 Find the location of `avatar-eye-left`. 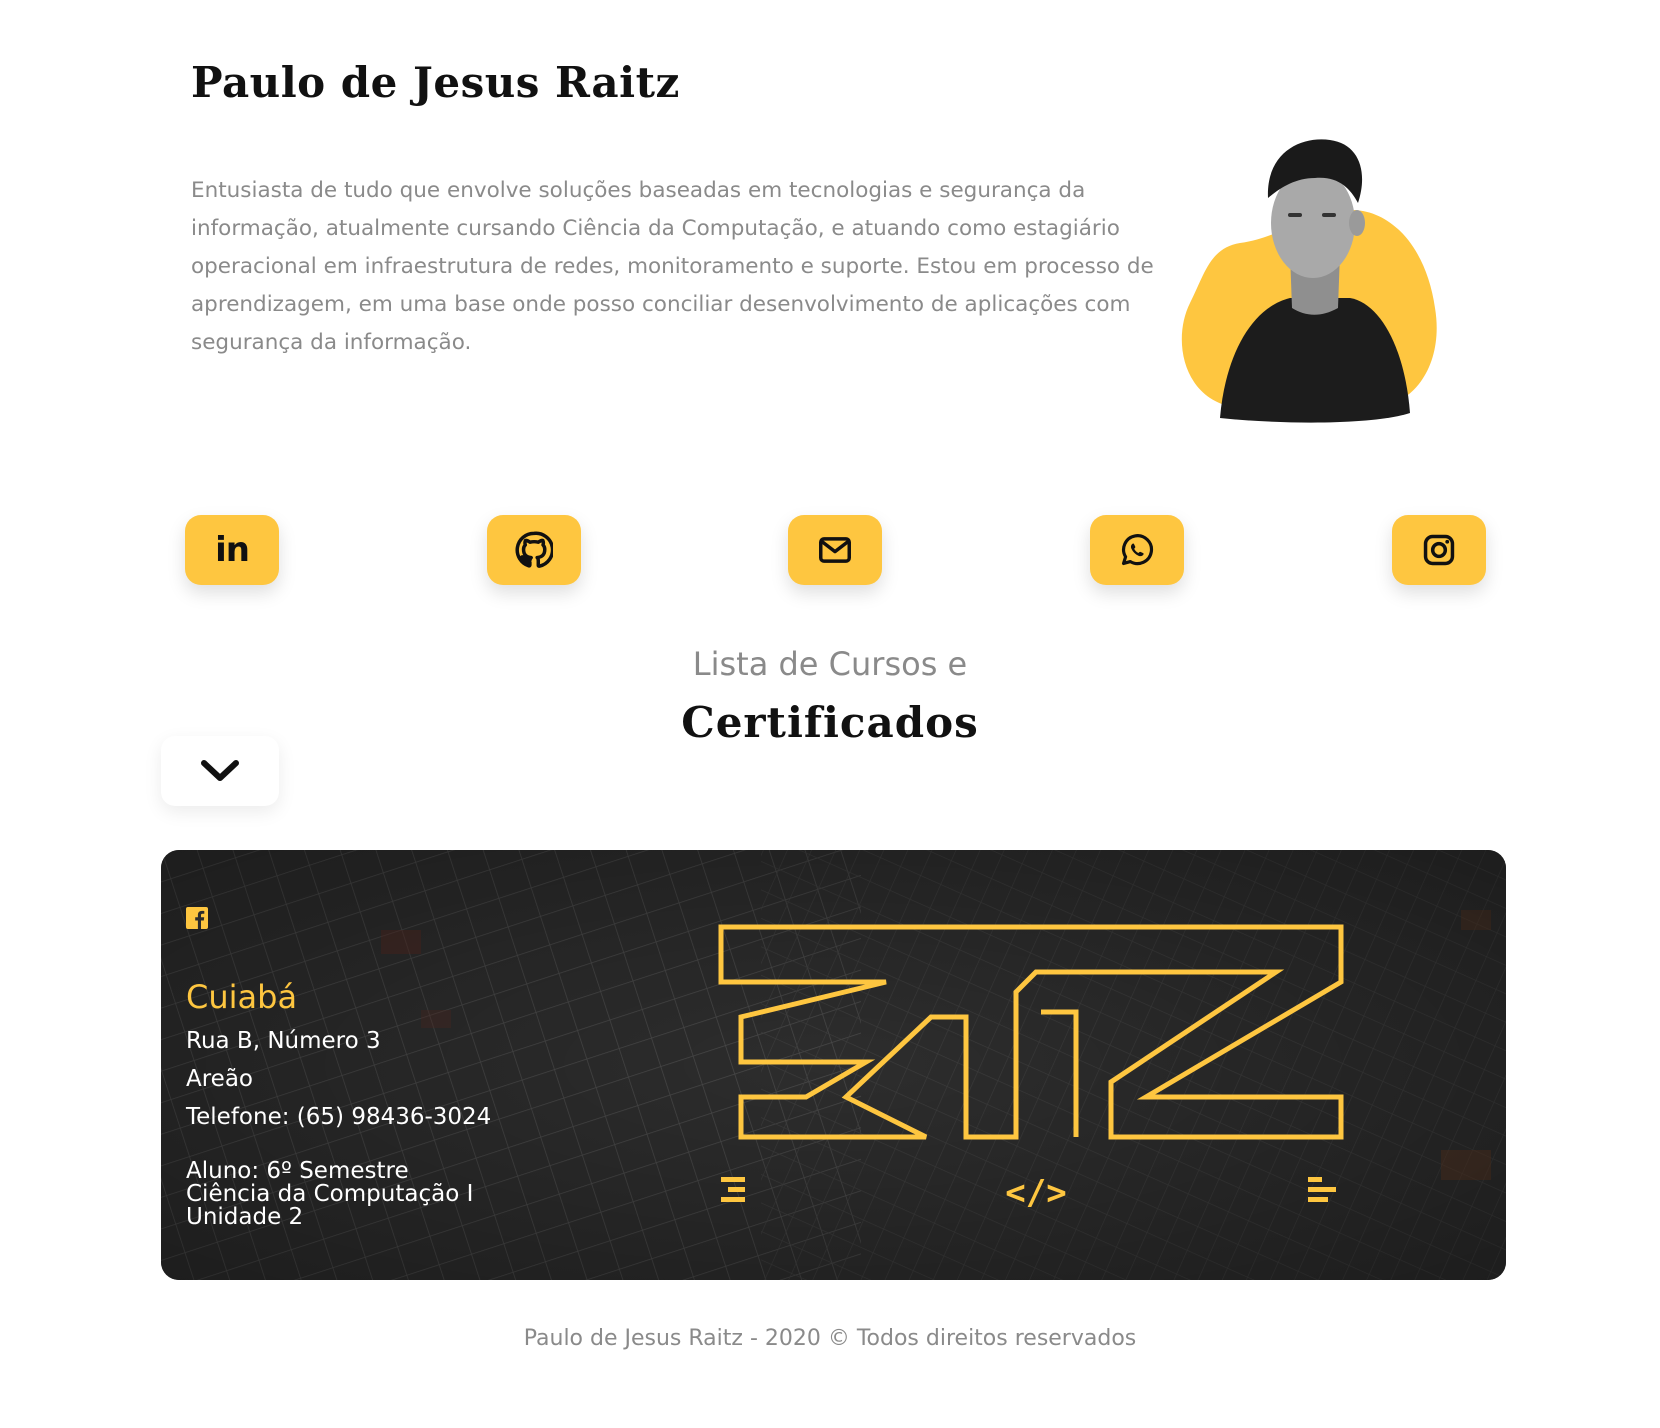

avatar-eye-left is located at coordinates (1295, 215).